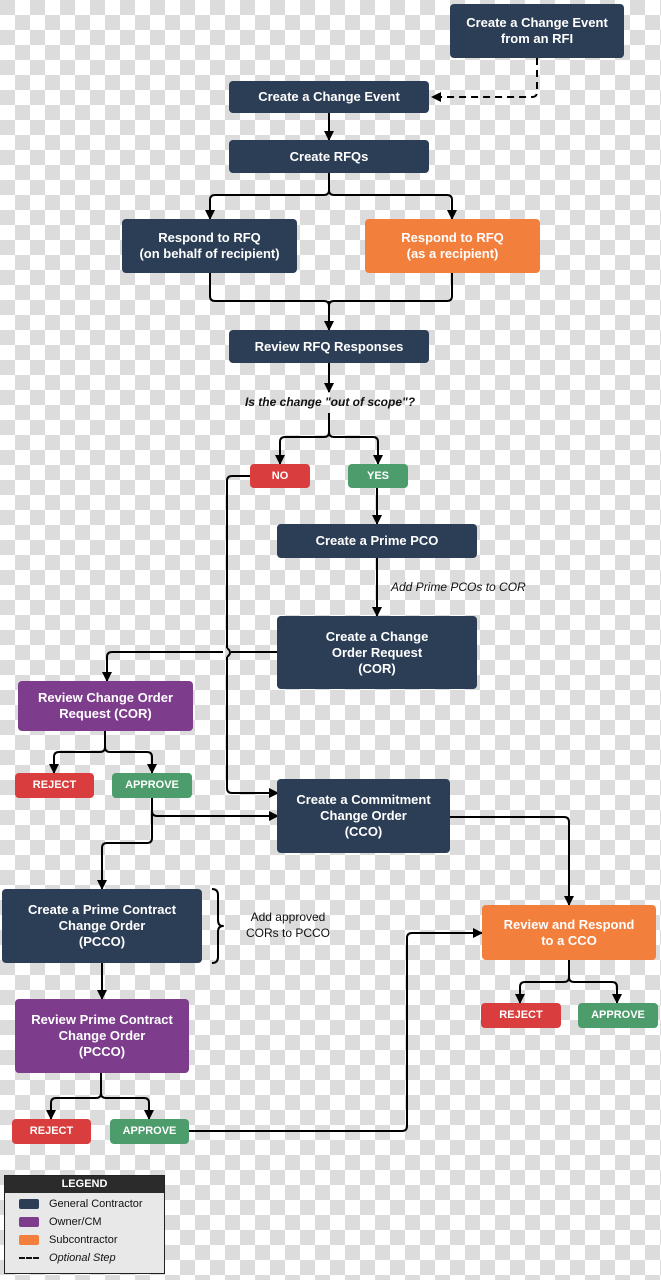 This screenshot has width=661, height=1280. Describe the element at coordinates (84, 1258) in the screenshot. I see `legend-item-optional-step: Optional Step` at that location.